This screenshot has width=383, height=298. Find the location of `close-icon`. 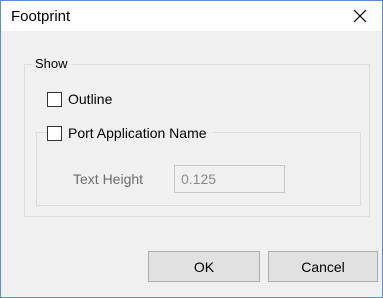

close-icon is located at coordinates (360, 16).